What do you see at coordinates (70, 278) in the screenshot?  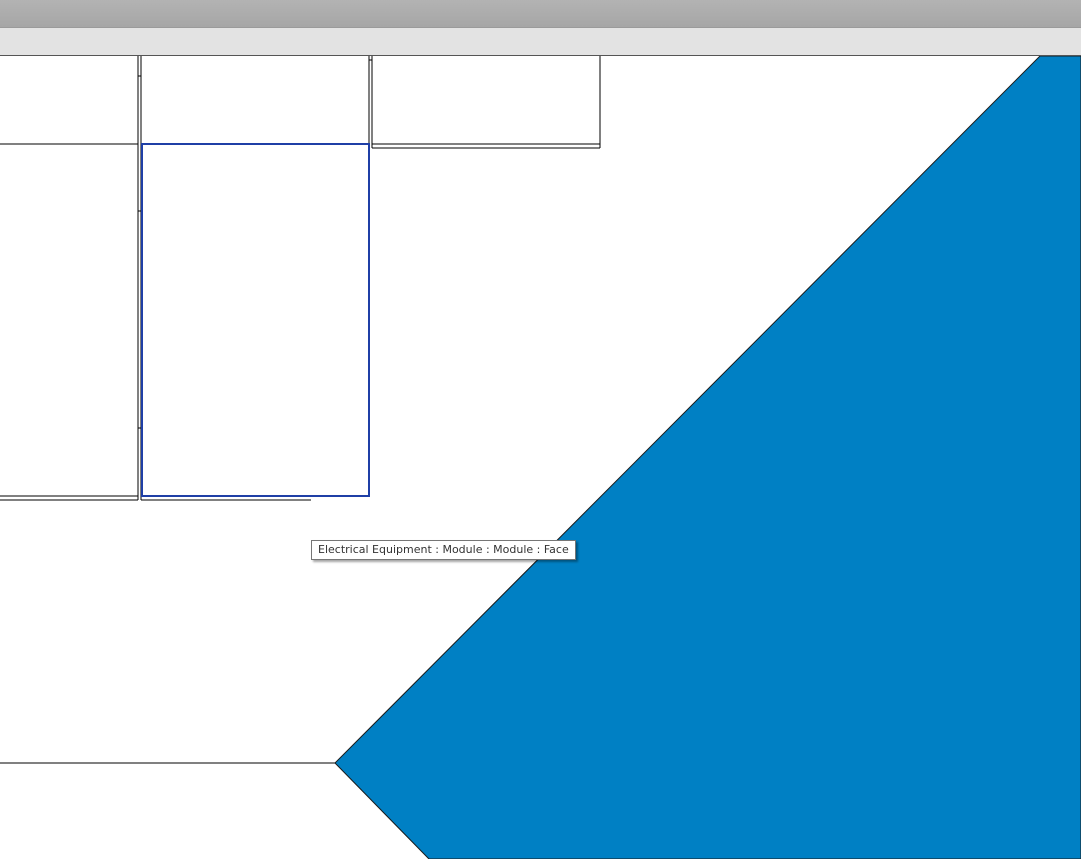 I see `module-left` at bounding box center [70, 278].